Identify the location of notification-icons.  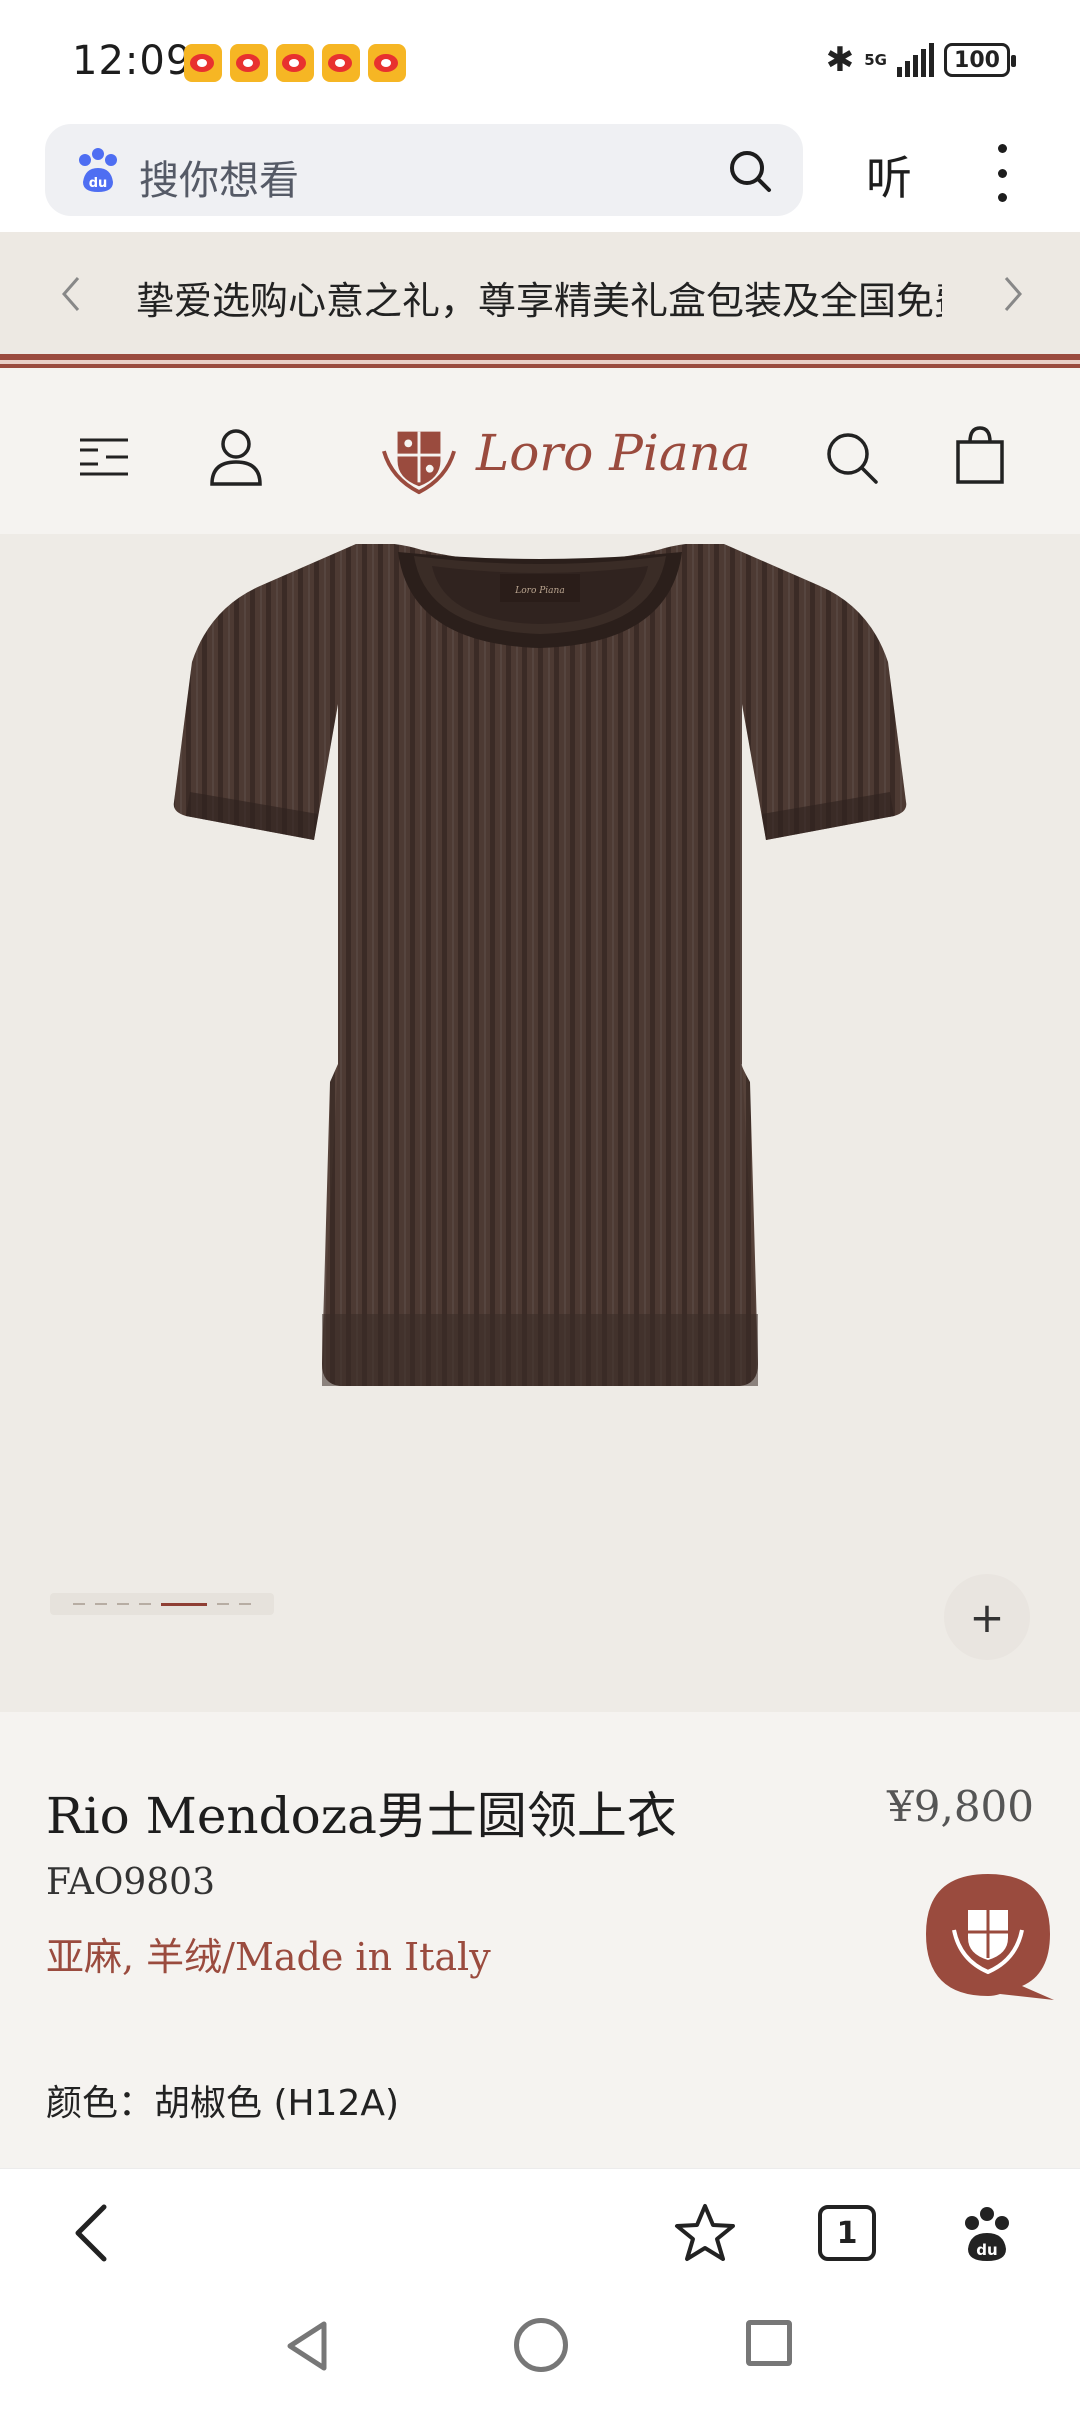
(295, 63).